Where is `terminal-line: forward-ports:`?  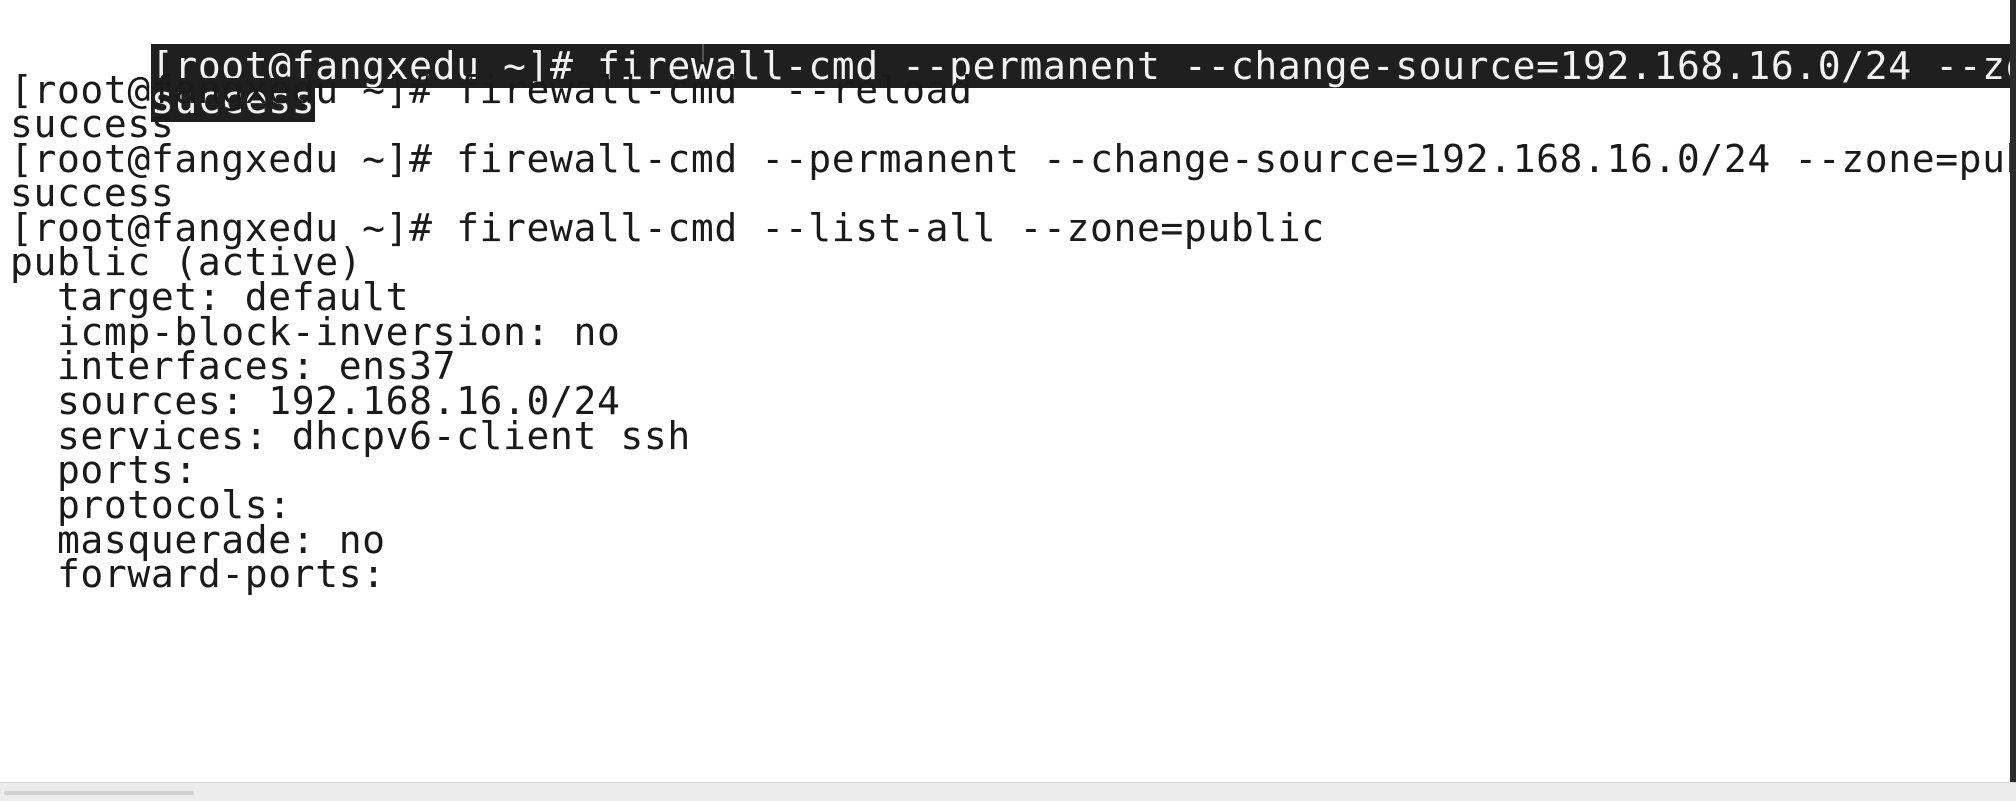
terminal-line: forward-ports: is located at coordinates (198, 574).